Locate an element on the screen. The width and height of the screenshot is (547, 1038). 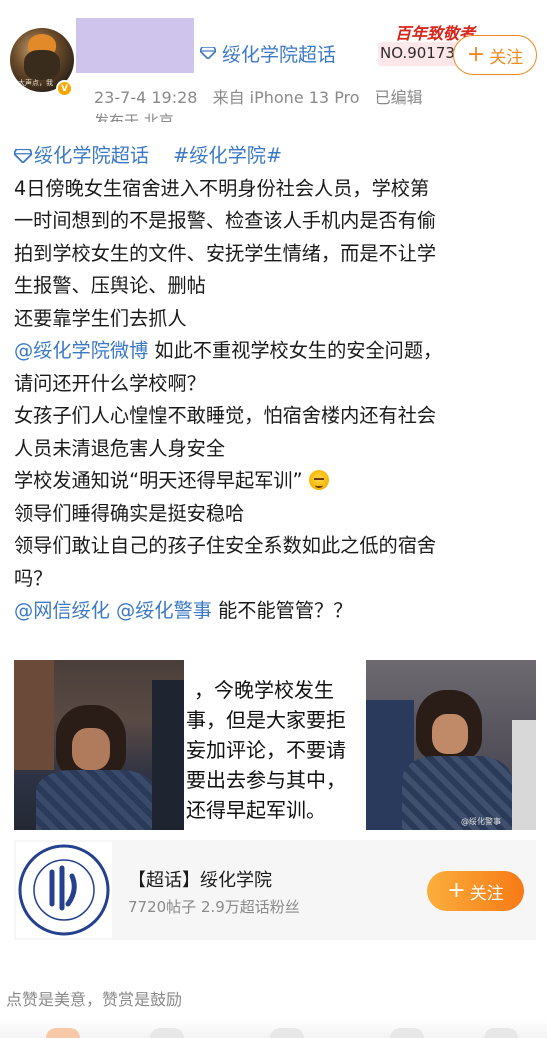
post-timestamp: 23-7-4 19:28 is located at coordinates (146, 97).